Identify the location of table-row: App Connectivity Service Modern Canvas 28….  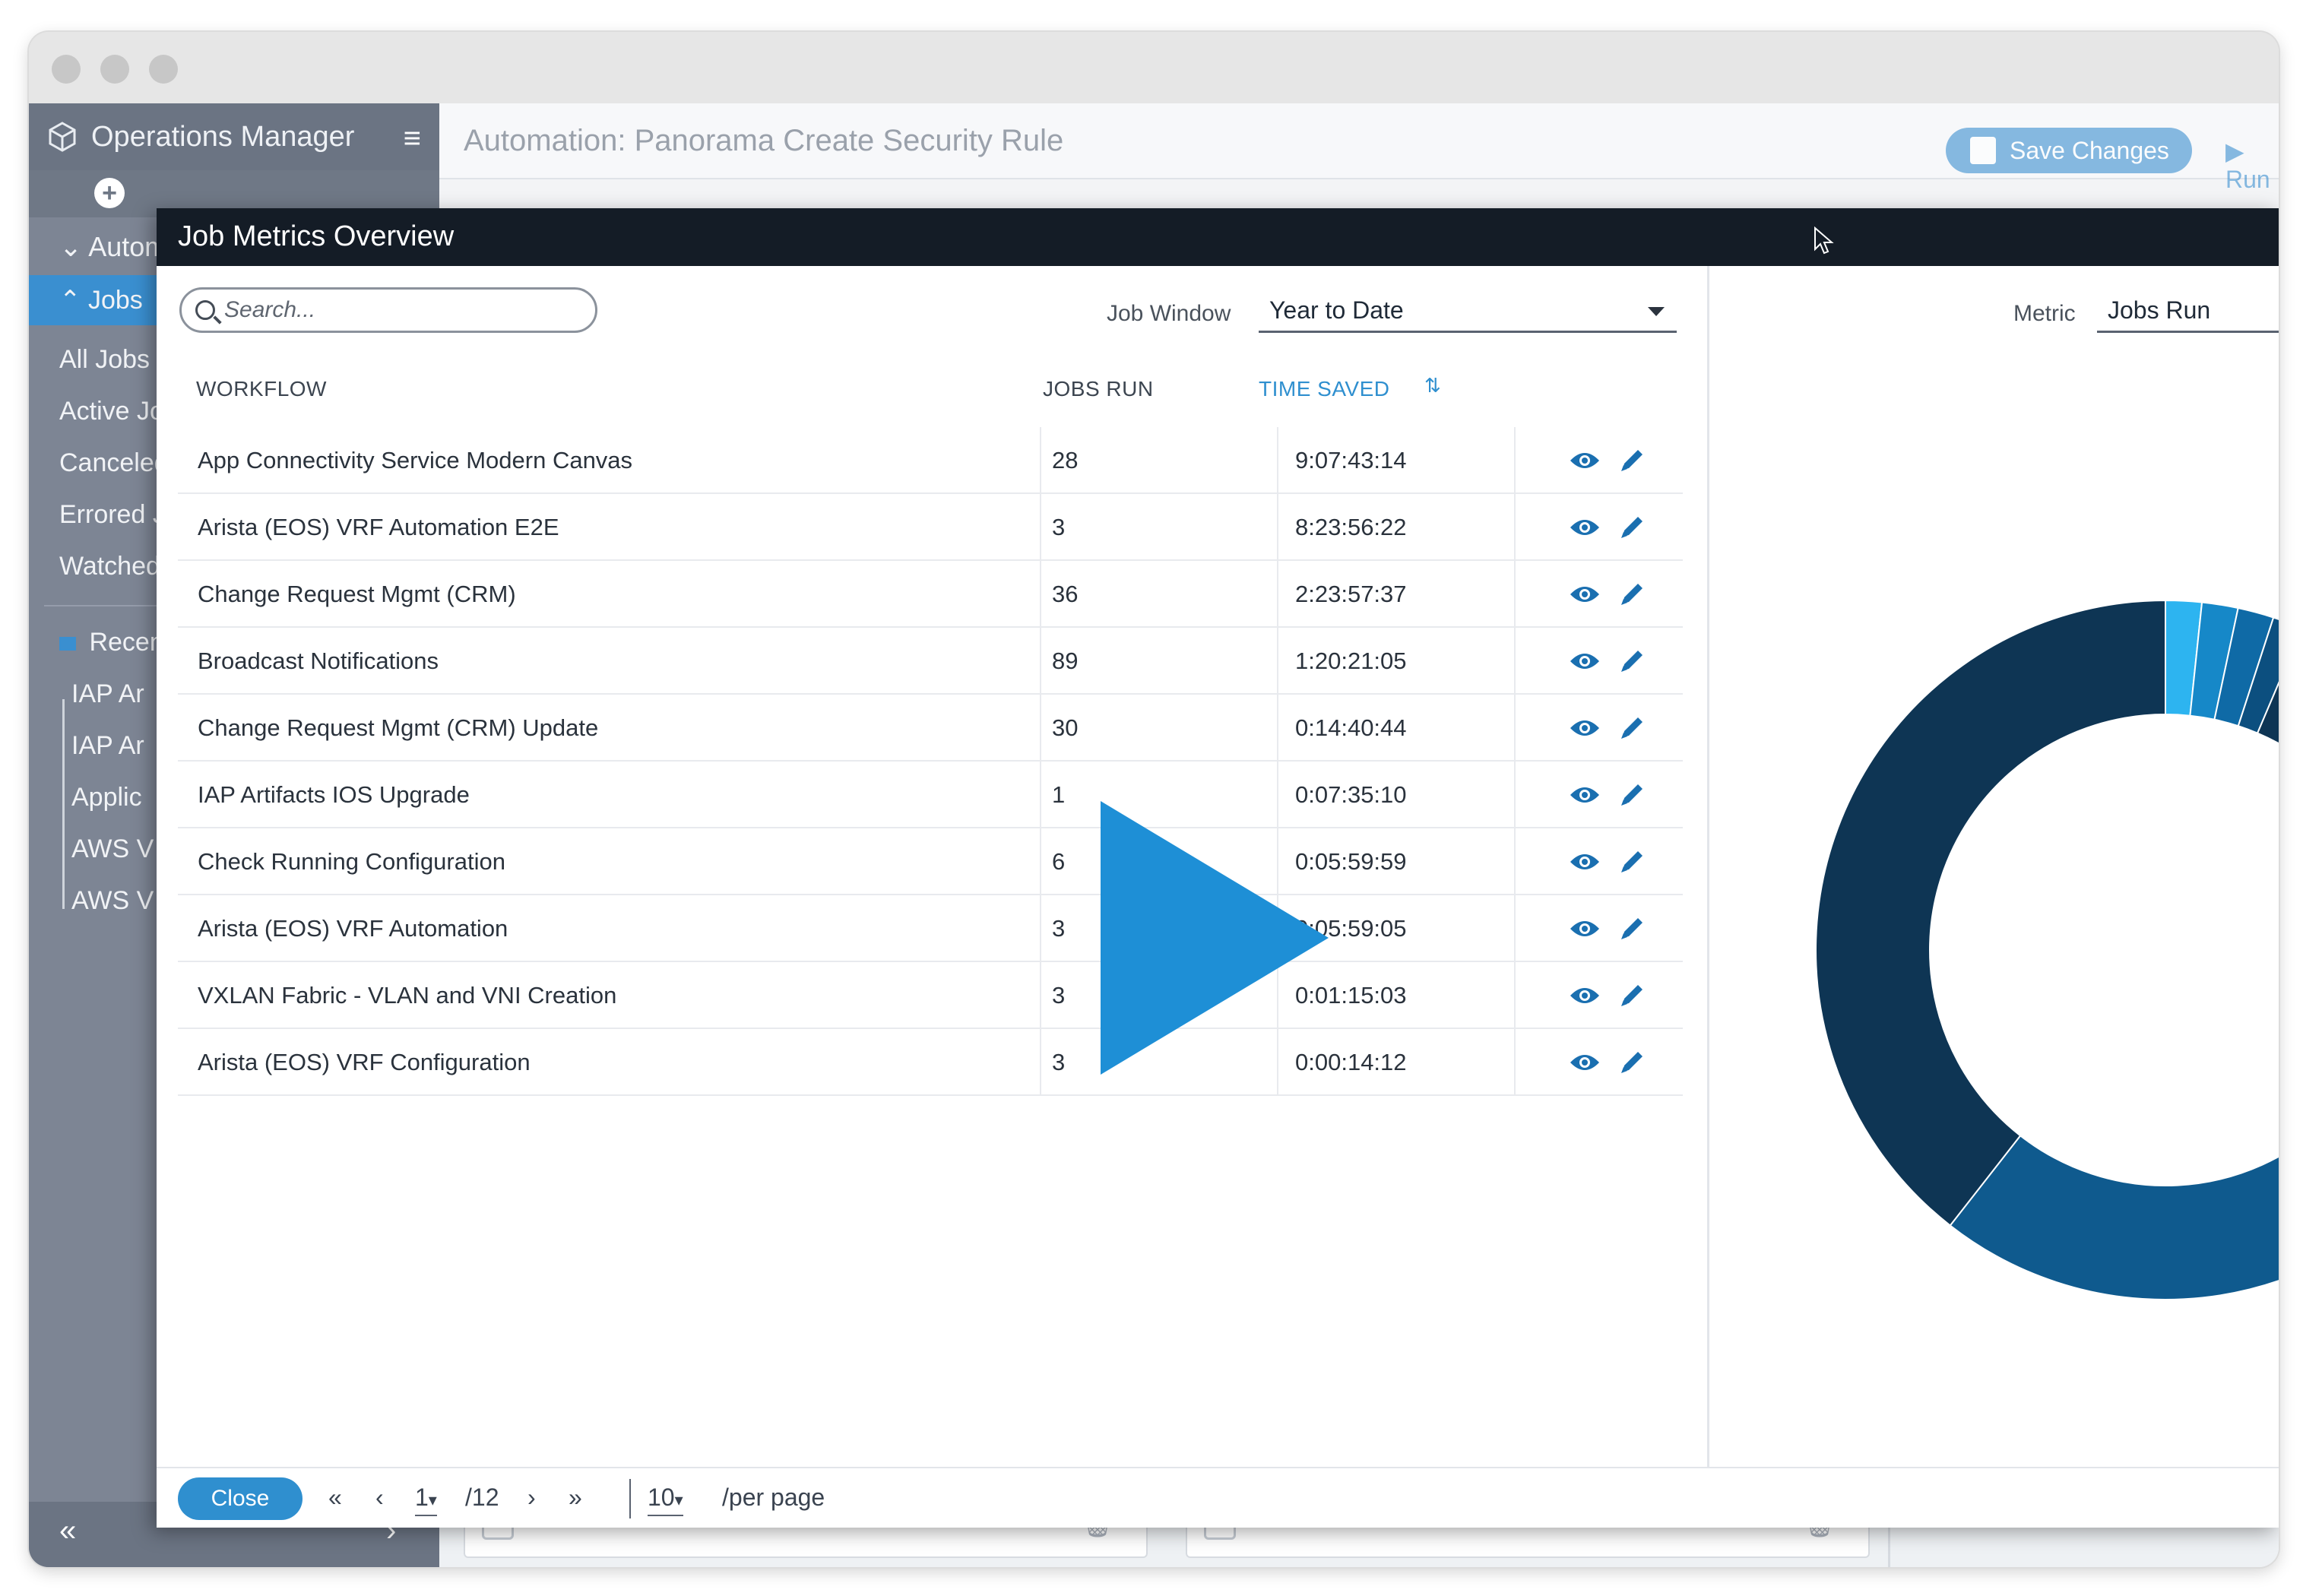
(930, 460).